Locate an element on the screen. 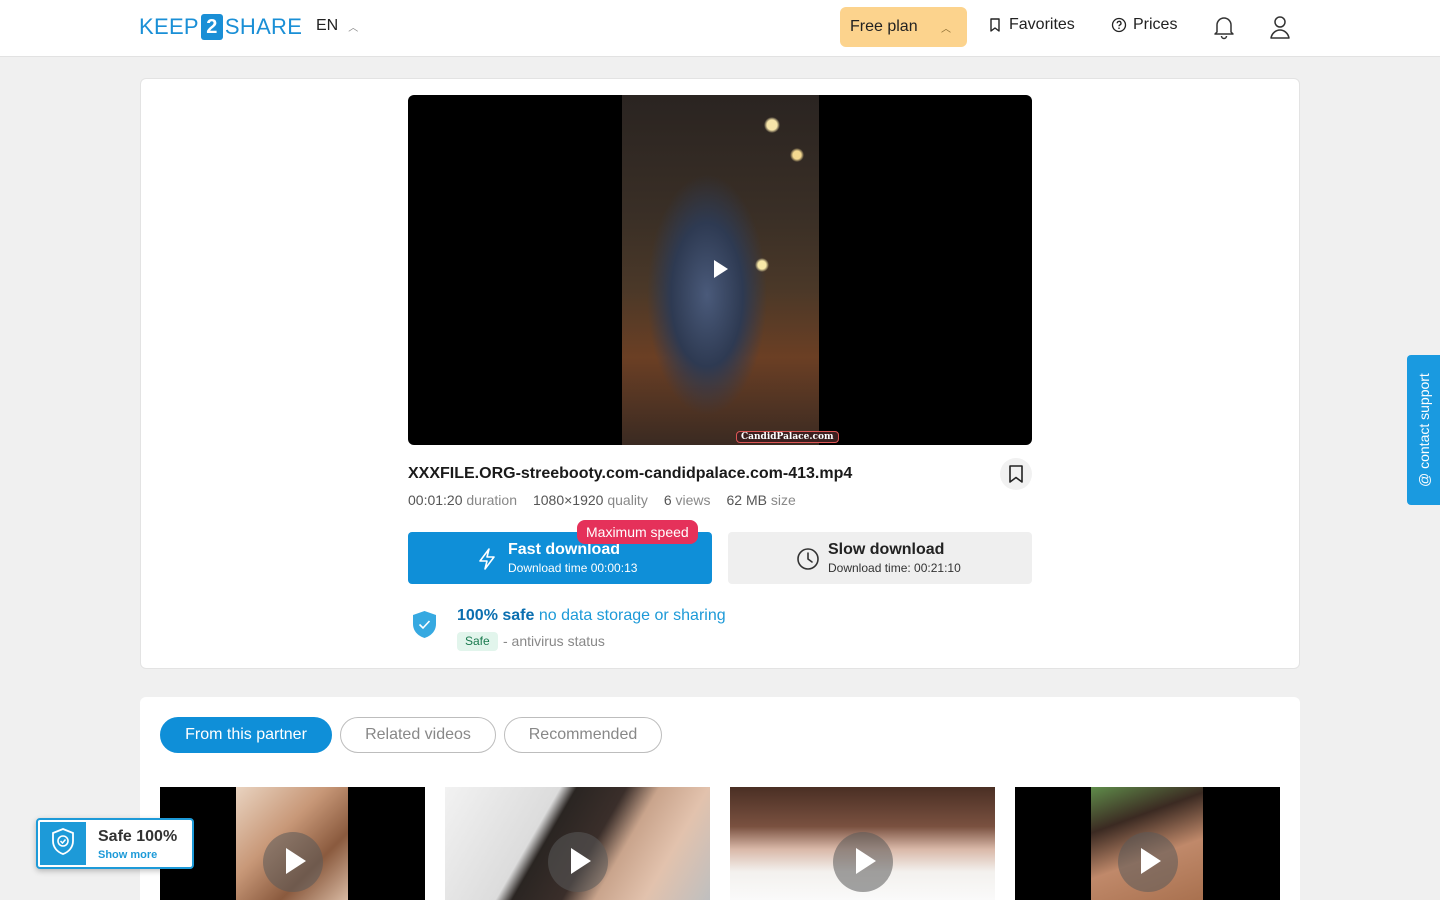  fast-download-time: Download time 00:00:13 is located at coordinates (573, 568).